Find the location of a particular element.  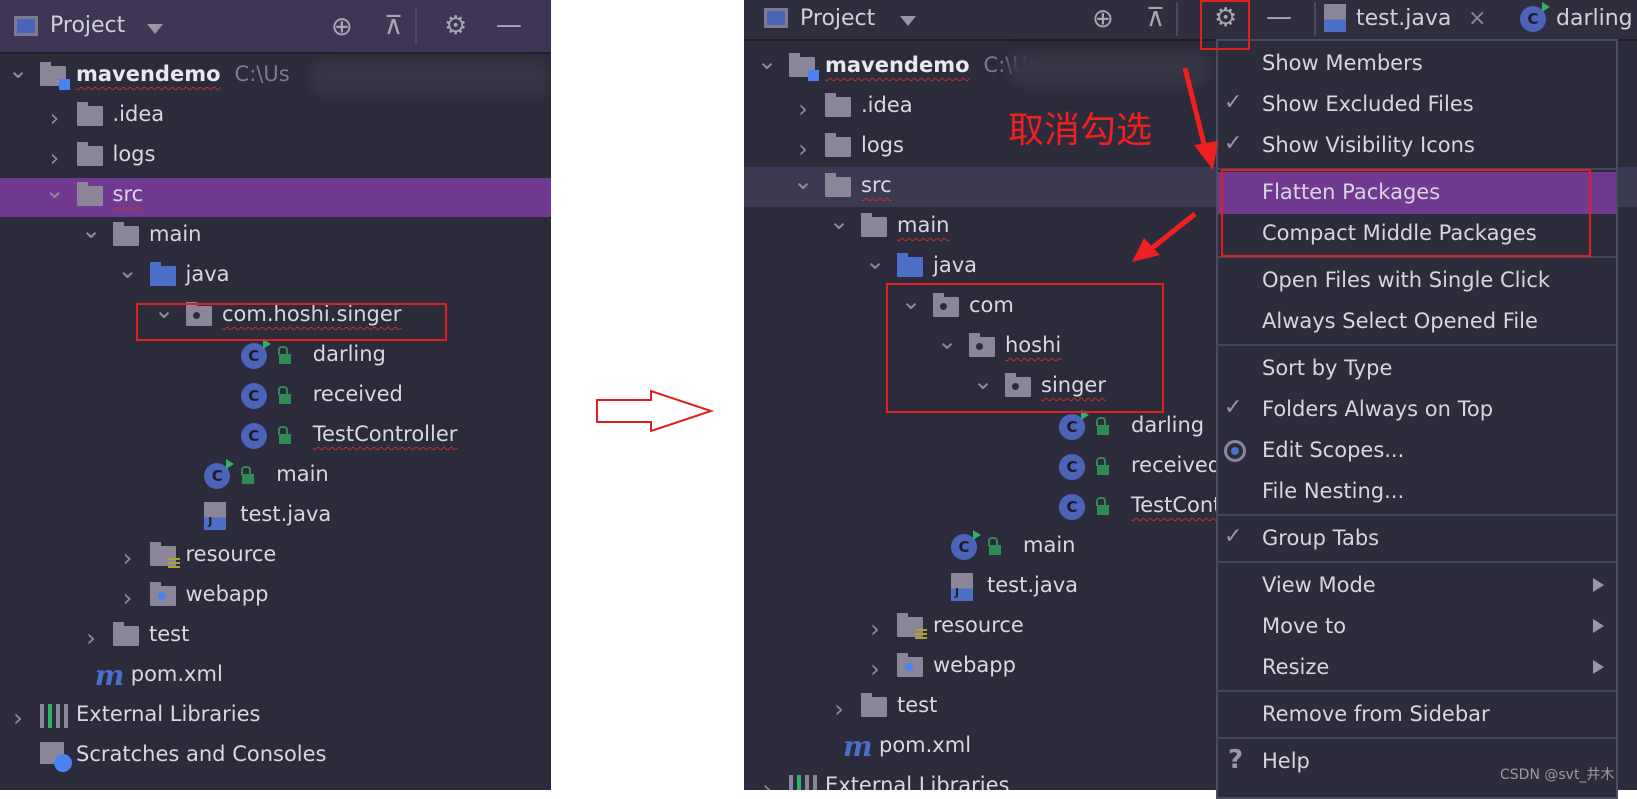

tree-item: C TestController is located at coordinates (275, 436).